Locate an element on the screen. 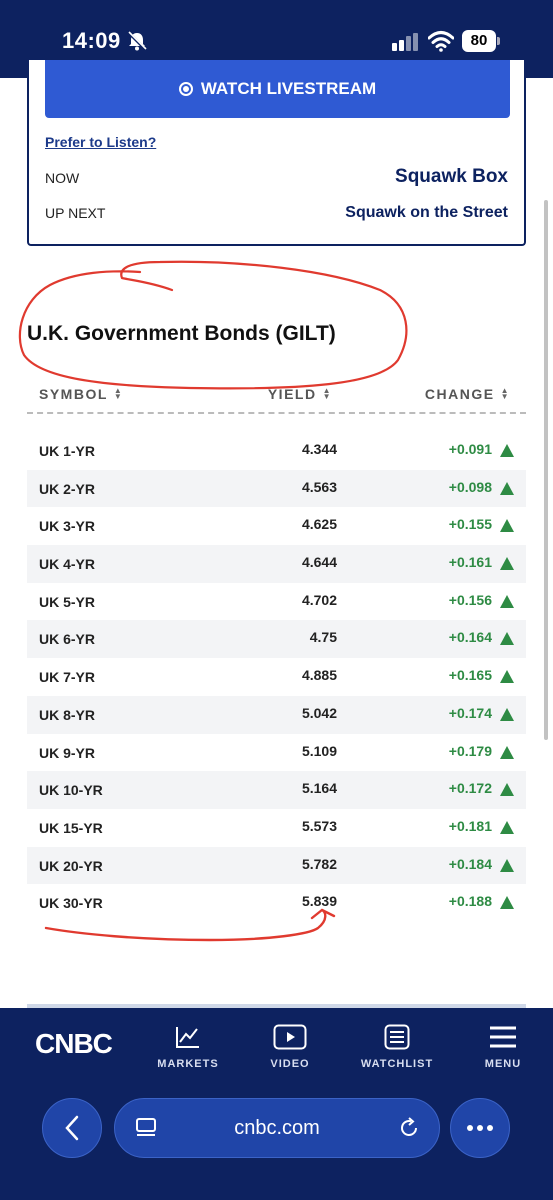 This screenshot has height=1200, width=553. battery-level: 80 is located at coordinates (479, 41).